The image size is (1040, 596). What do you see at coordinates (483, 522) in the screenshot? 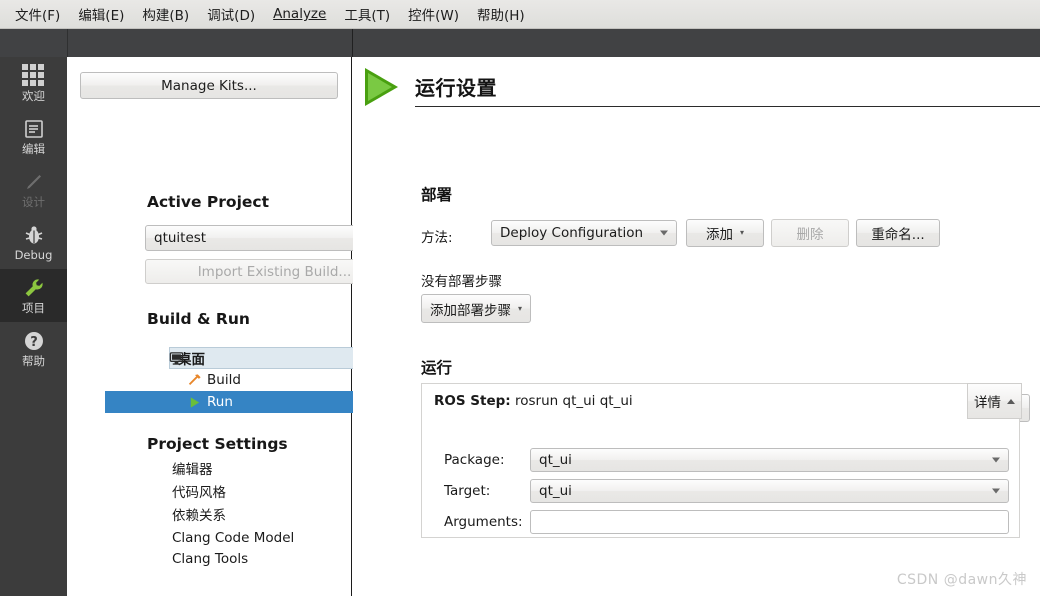
I see `arguments-label: Arguments:` at bounding box center [483, 522].